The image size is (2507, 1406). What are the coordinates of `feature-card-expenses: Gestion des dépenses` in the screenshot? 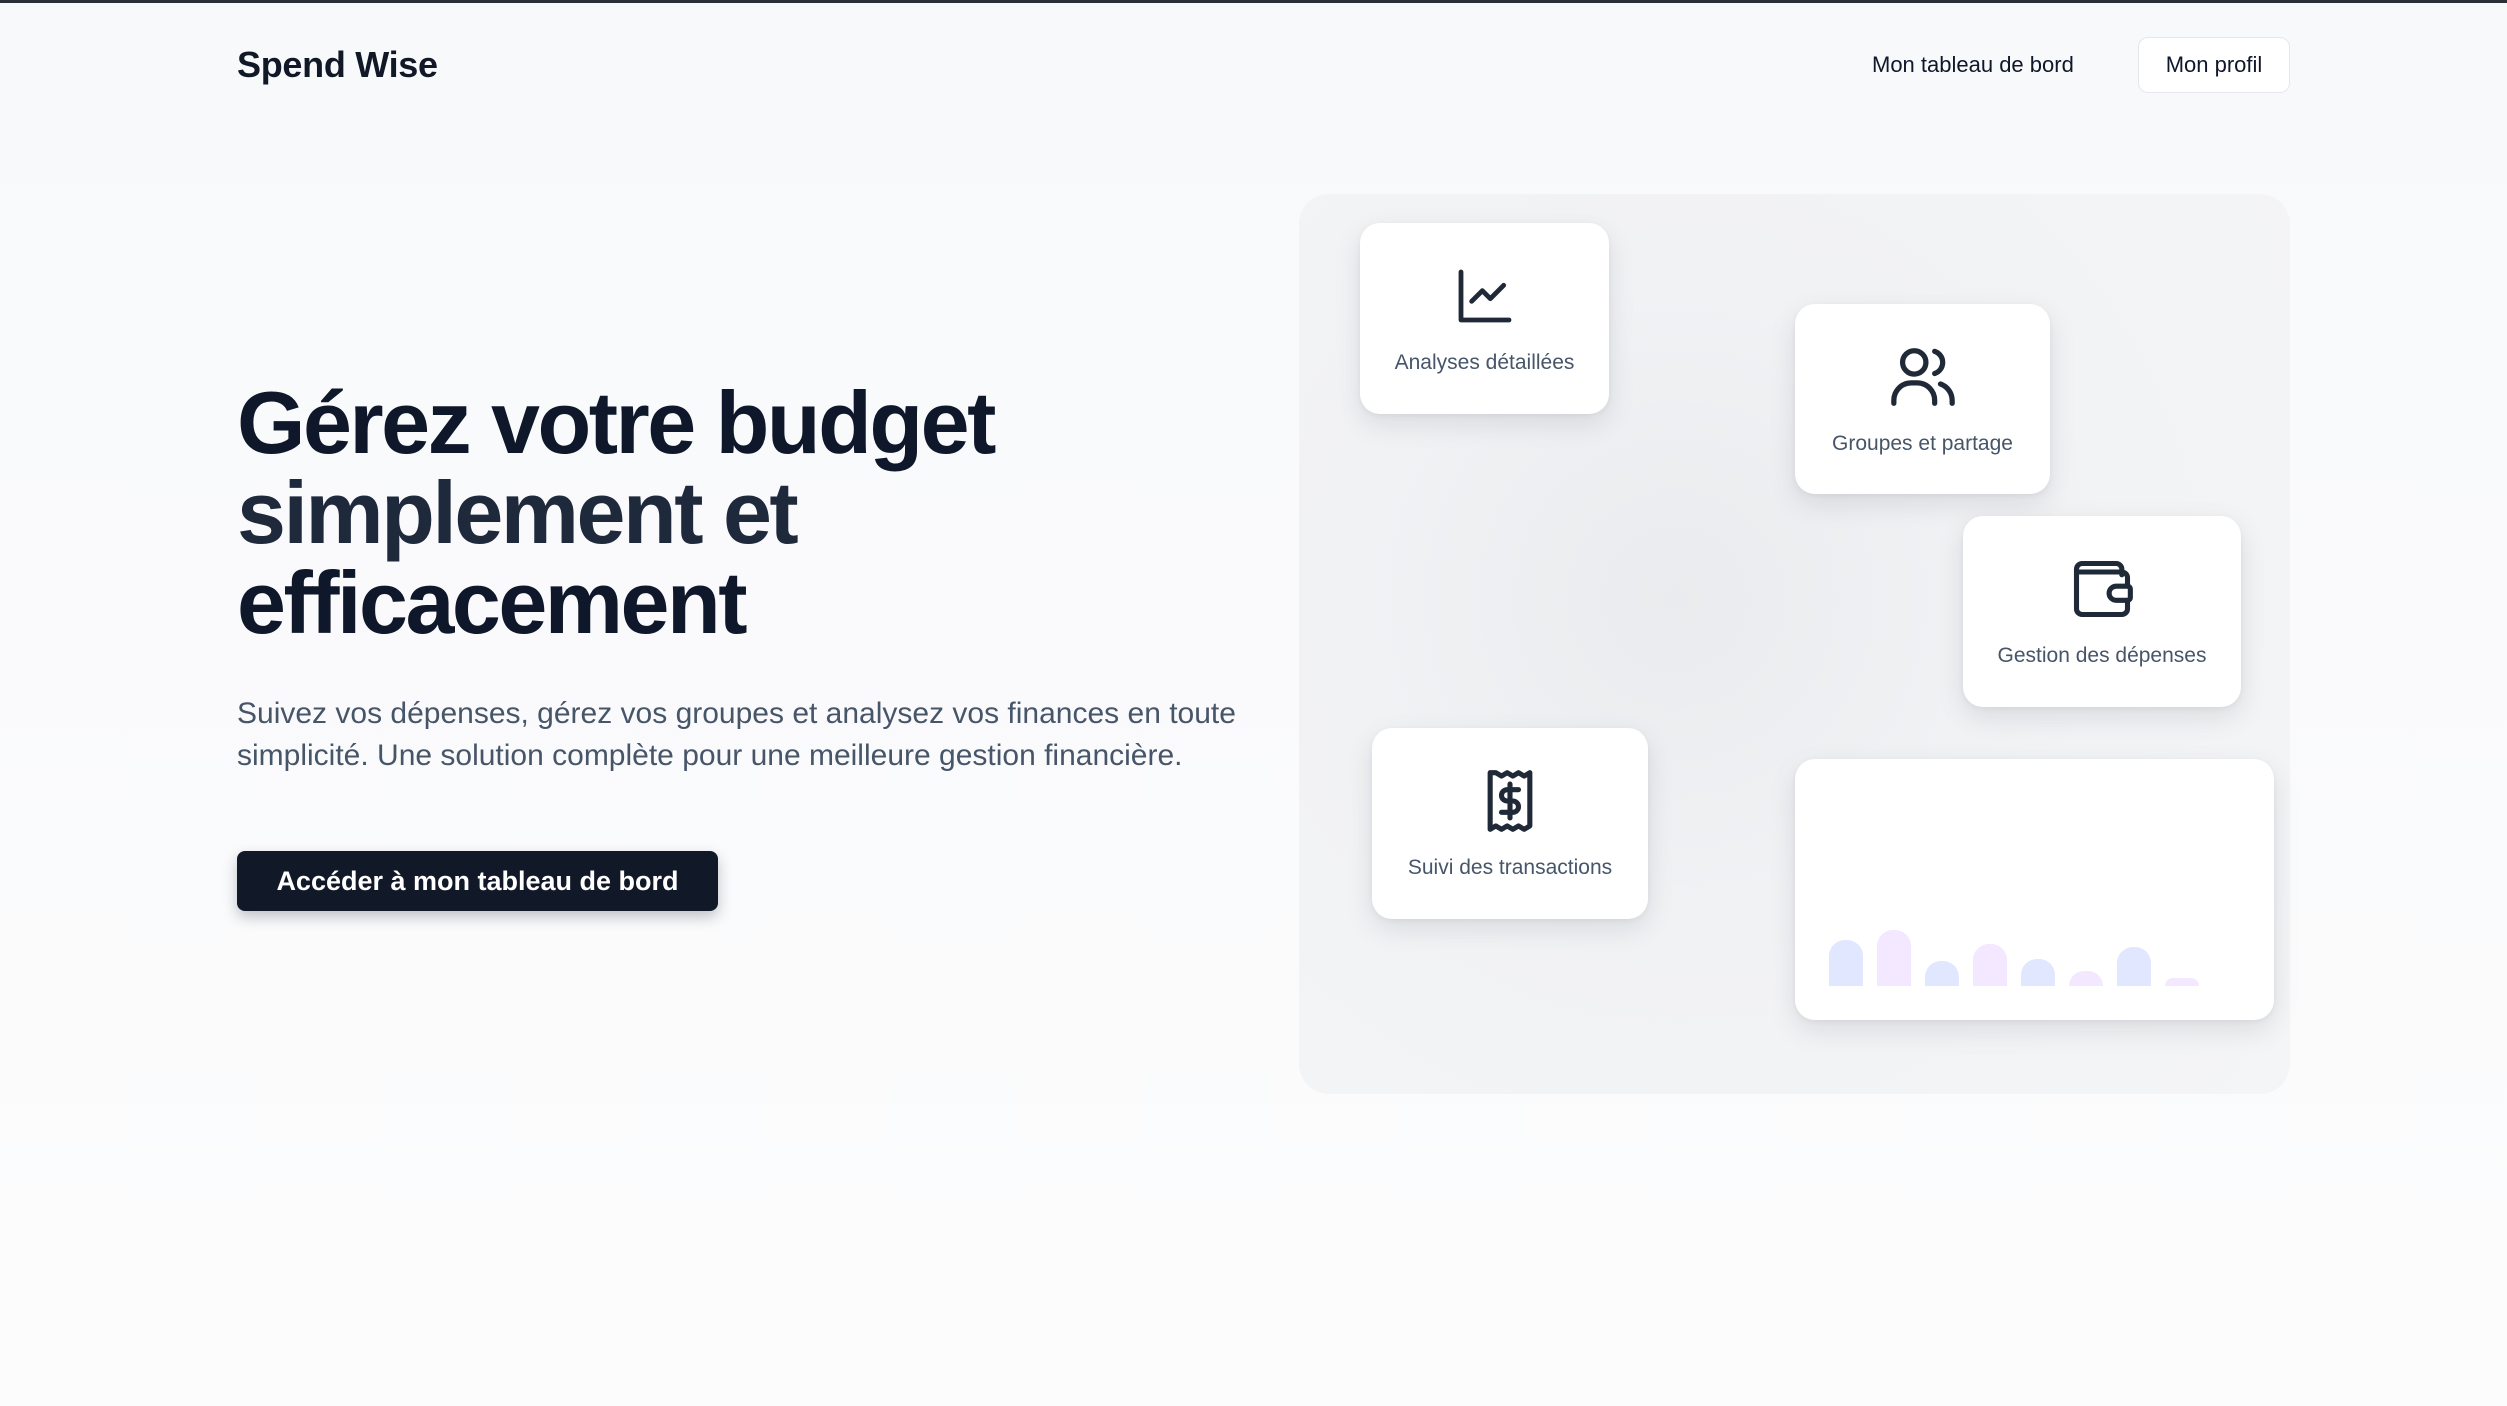 It's located at (2102, 611).